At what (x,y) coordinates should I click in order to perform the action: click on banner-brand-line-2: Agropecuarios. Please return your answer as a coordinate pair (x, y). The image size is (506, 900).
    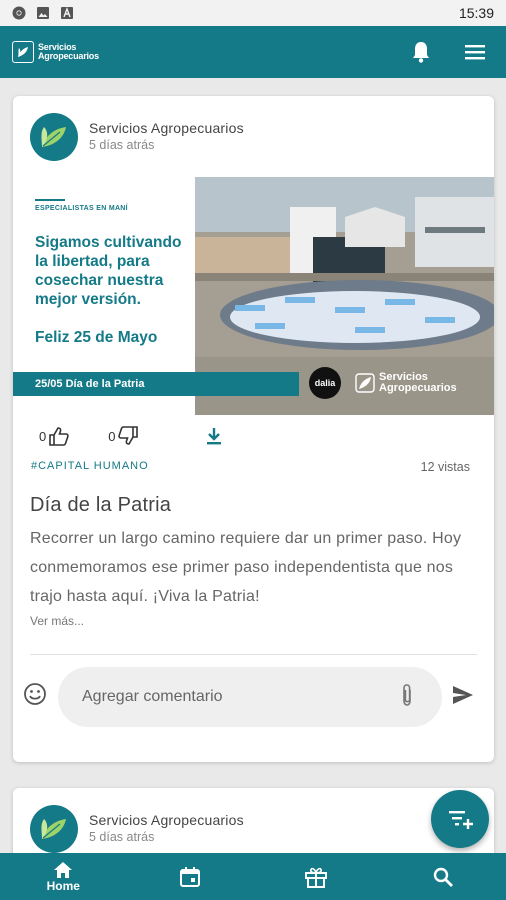
    Looking at the image, I should click on (418, 388).